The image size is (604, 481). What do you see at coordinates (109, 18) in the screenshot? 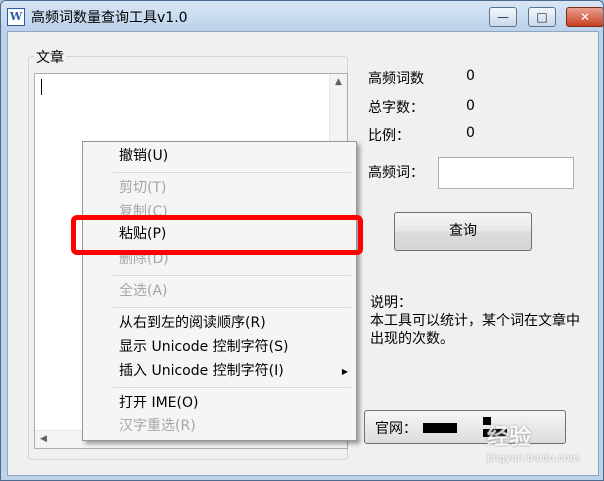
I see `window-title: 高频词数量查询工具v1.0` at bounding box center [109, 18].